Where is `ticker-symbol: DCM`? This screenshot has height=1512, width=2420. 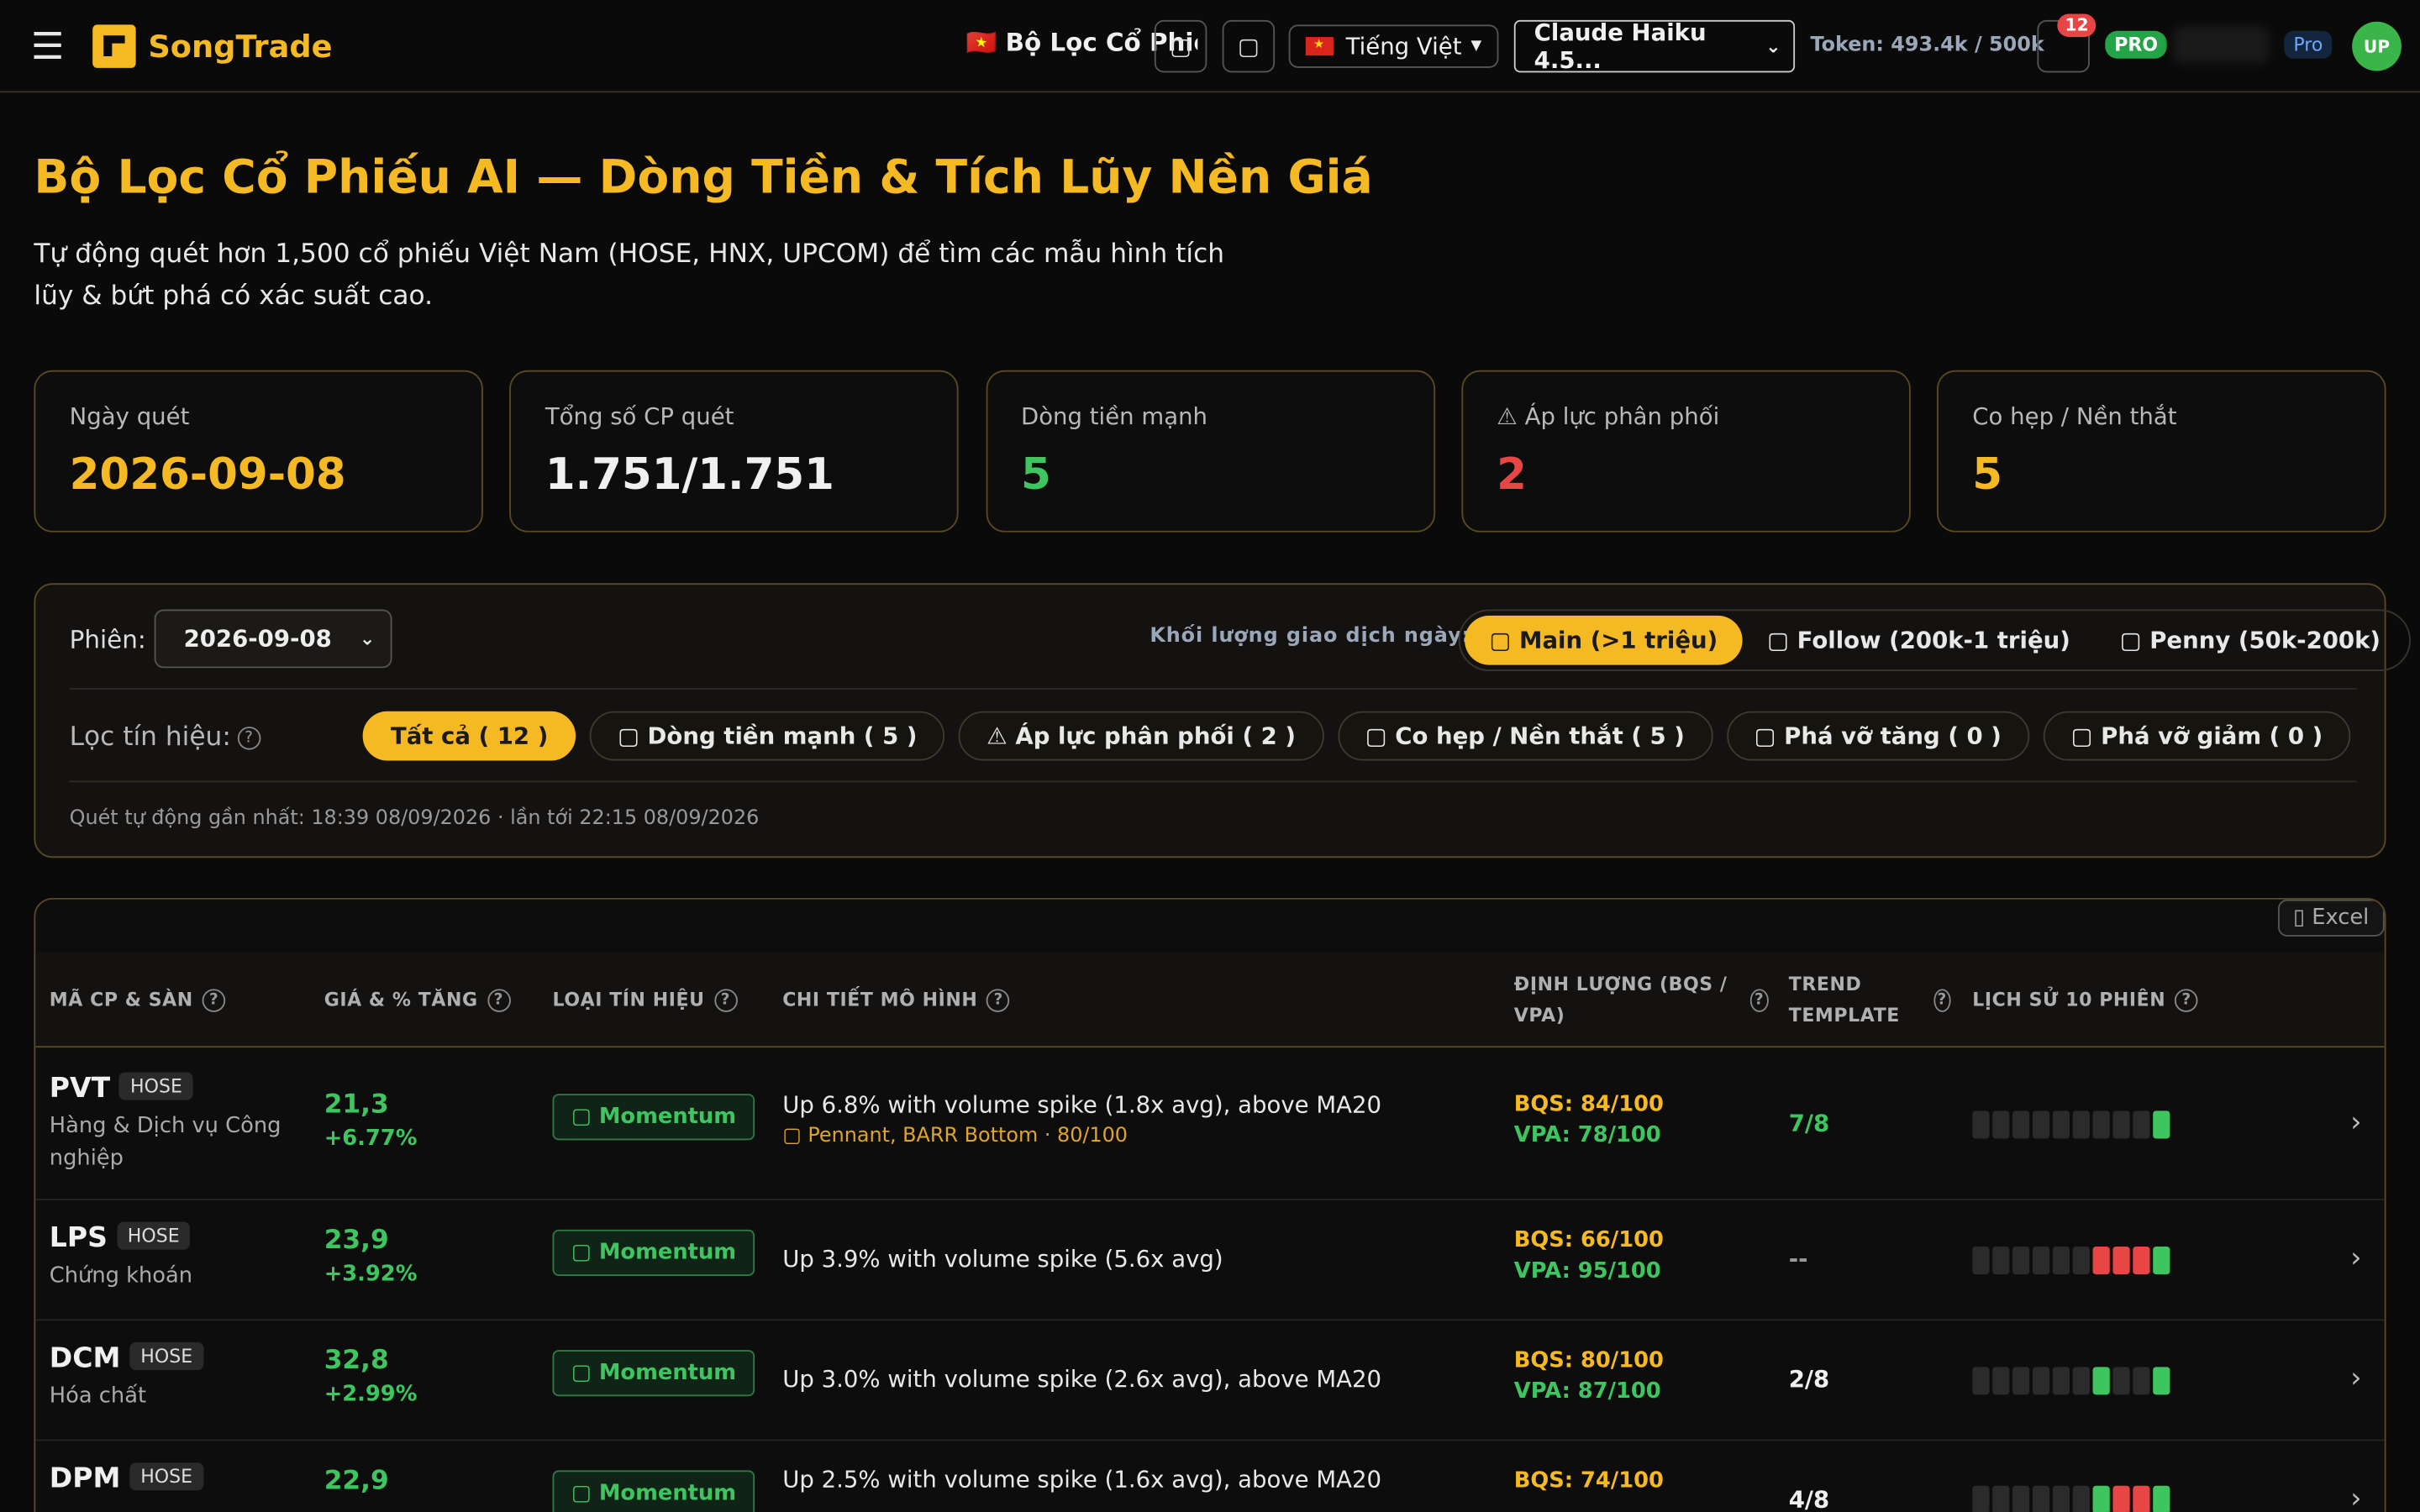
ticker-symbol: DCM is located at coordinates (85, 1358).